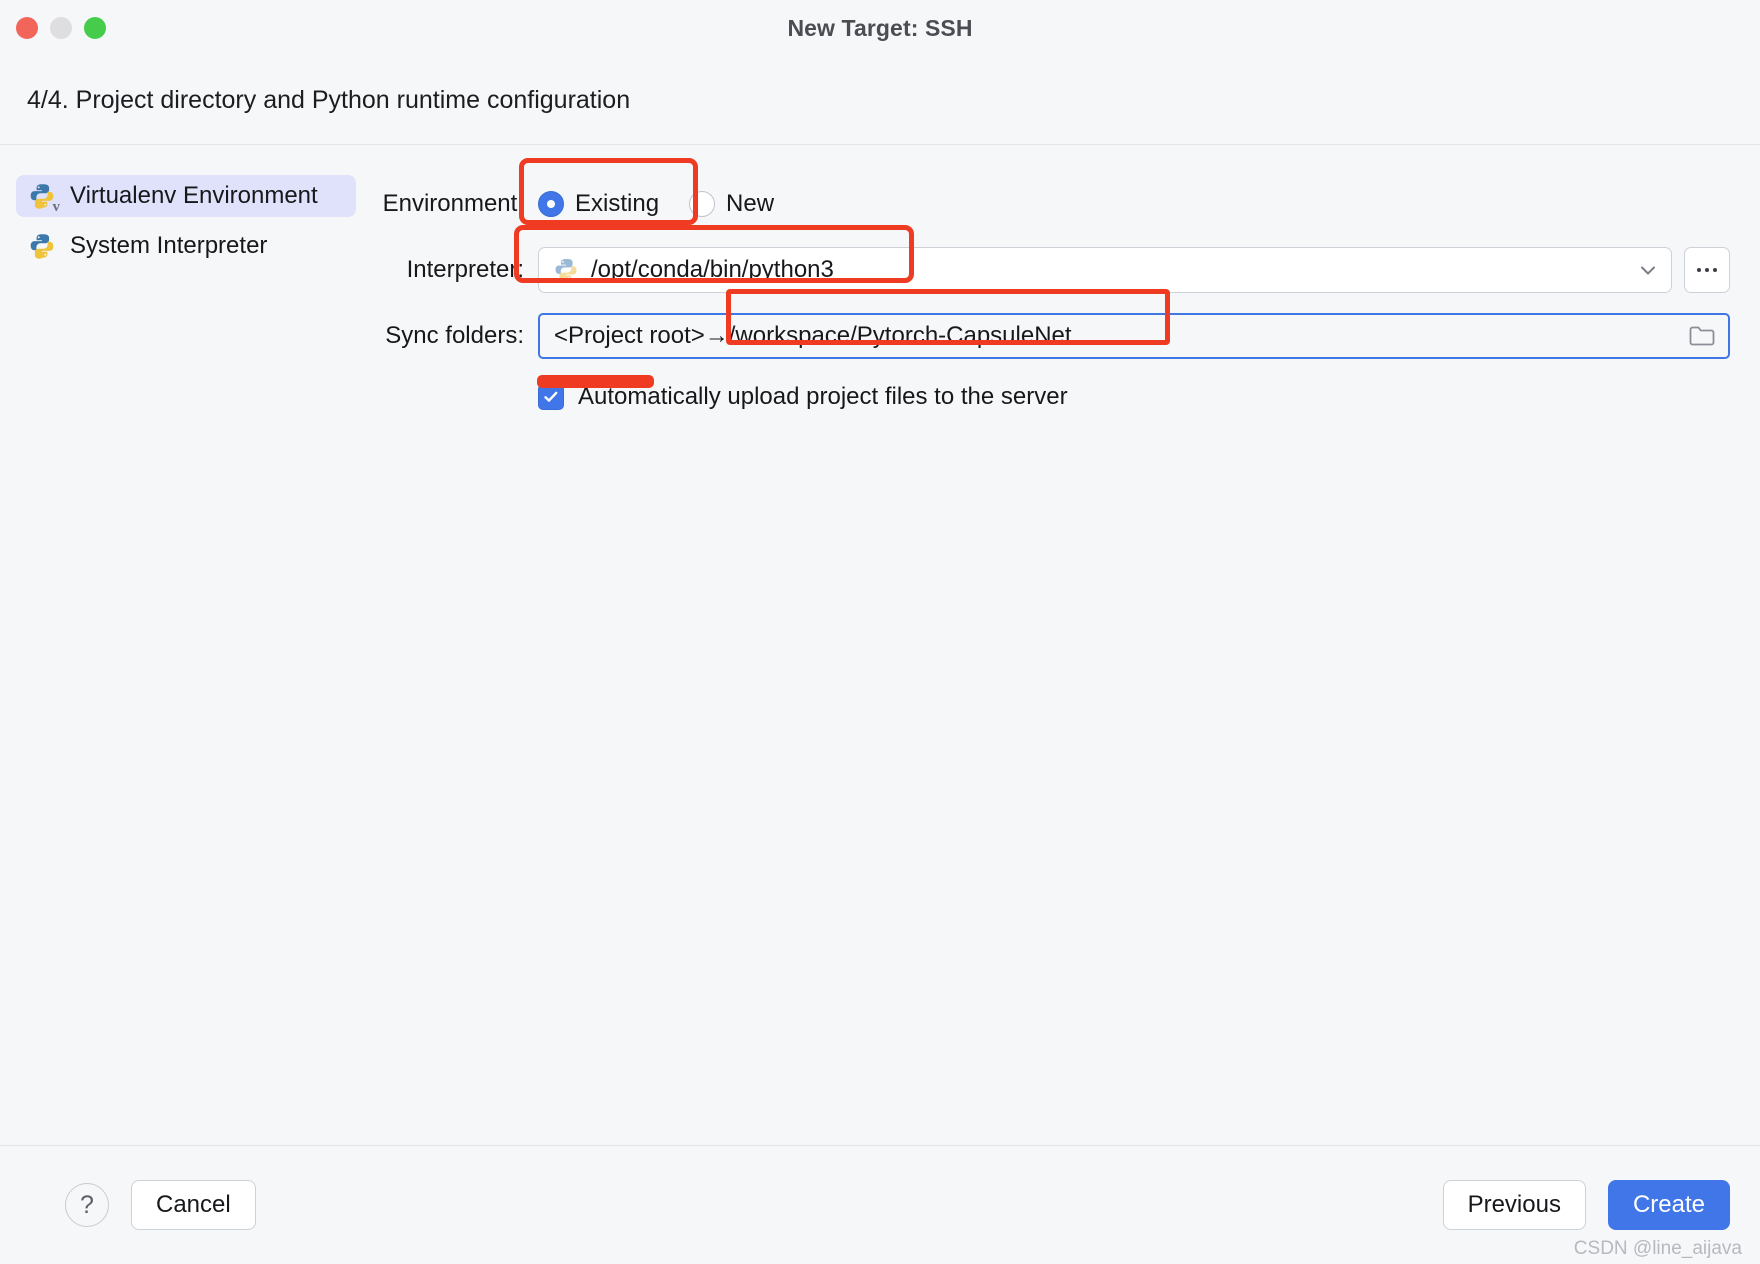 The image size is (1760, 1264). Describe the element at coordinates (617, 203) in the screenshot. I see `existing-radio-label: Existing` at that location.